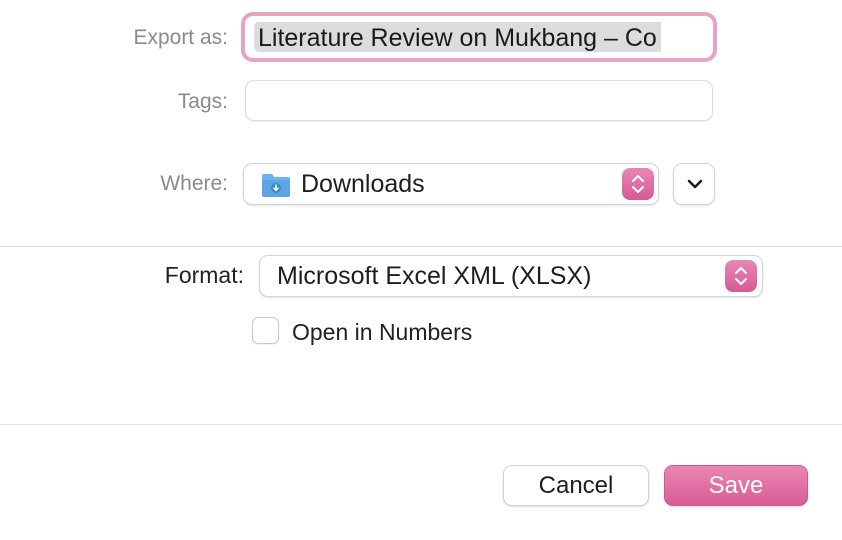 The width and height of the screenshot is (842, 540). What do you see at coordinates (421, 246) in the screenshot?
I see `divider-top` at bounding box center [421, 246].